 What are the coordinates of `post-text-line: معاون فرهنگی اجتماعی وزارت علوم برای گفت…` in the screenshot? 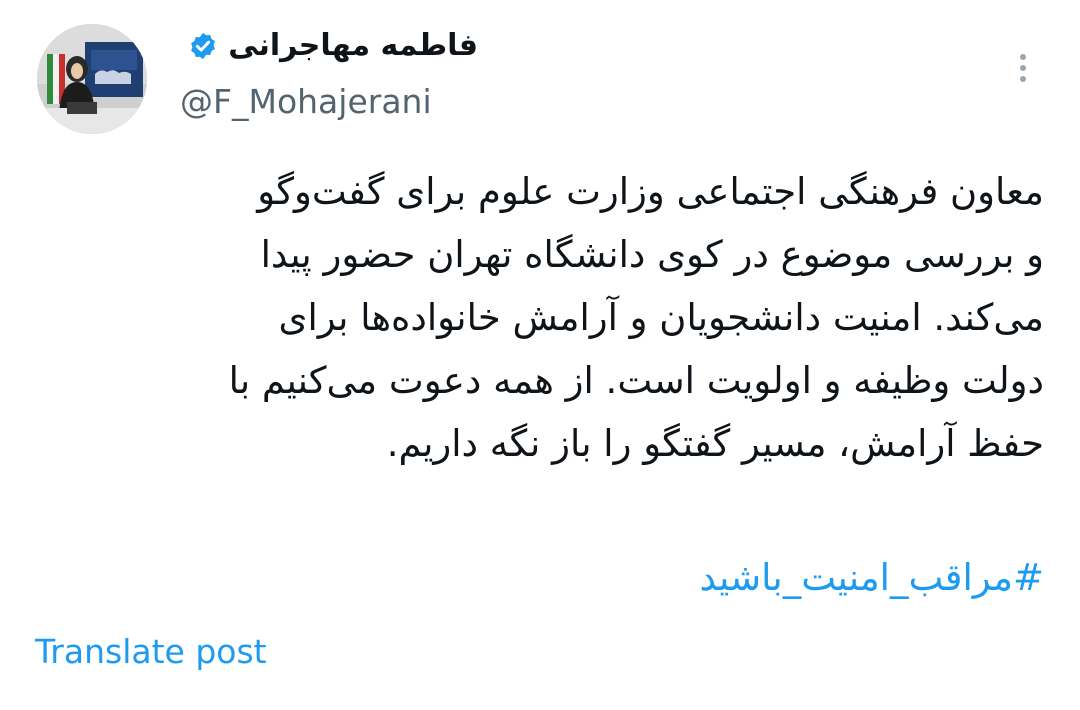 It's located at (650, 191).